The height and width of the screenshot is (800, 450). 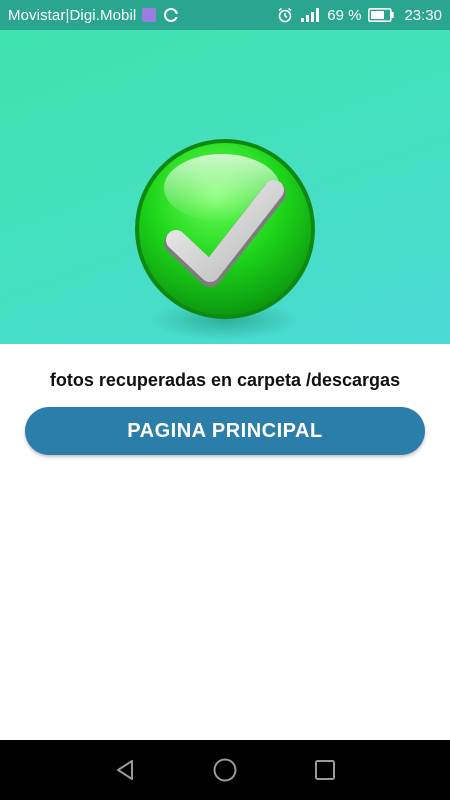 I want to click on alarm-icon, so click(x=285, y=15).